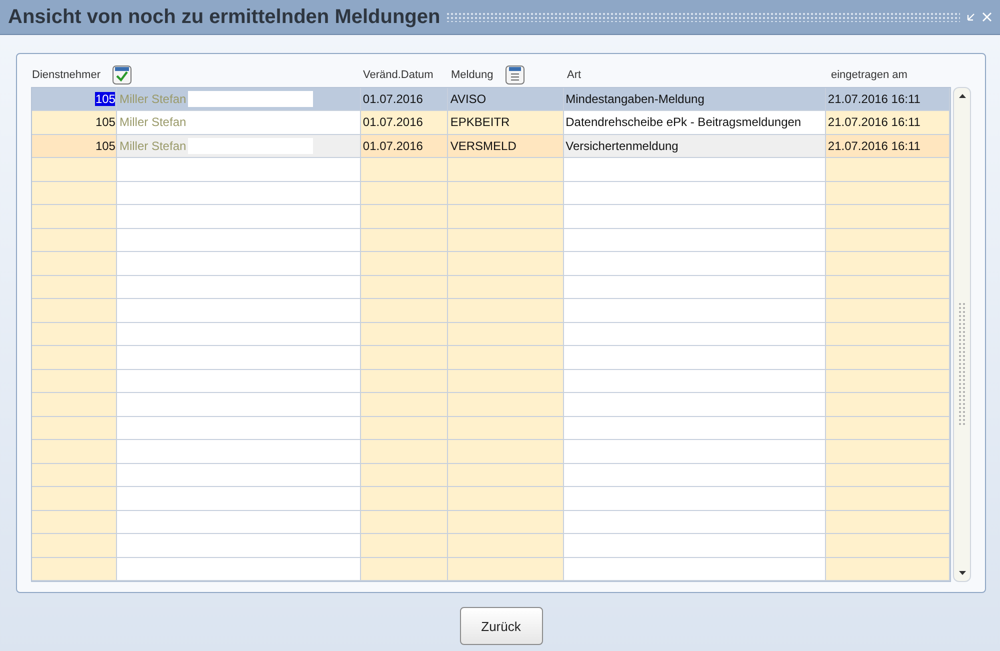 The width and height of the screenshot is (1000, 651). Describe the element at coordinates (398, 75) in the screenshot. I see `column-header: Veränd.Datum` at that location.